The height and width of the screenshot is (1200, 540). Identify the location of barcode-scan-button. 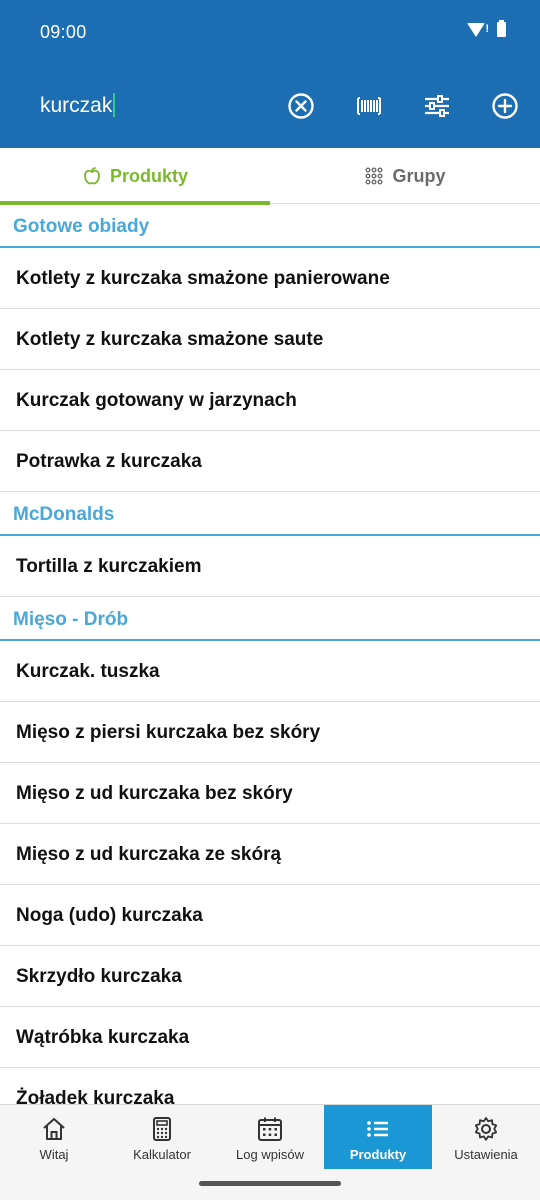
(369, 106).